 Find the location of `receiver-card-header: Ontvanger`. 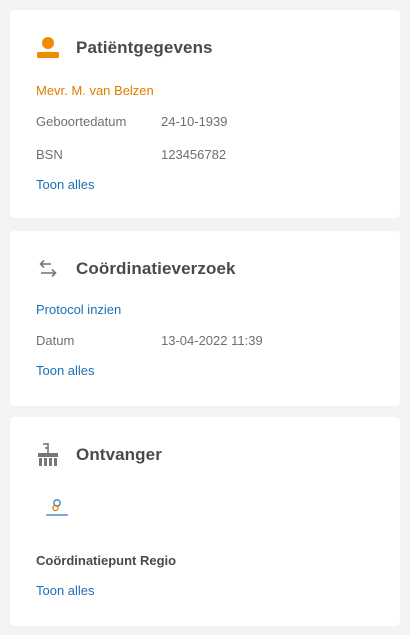

receiver-card-header: Ontvanger is located at coordinates (97, 455).